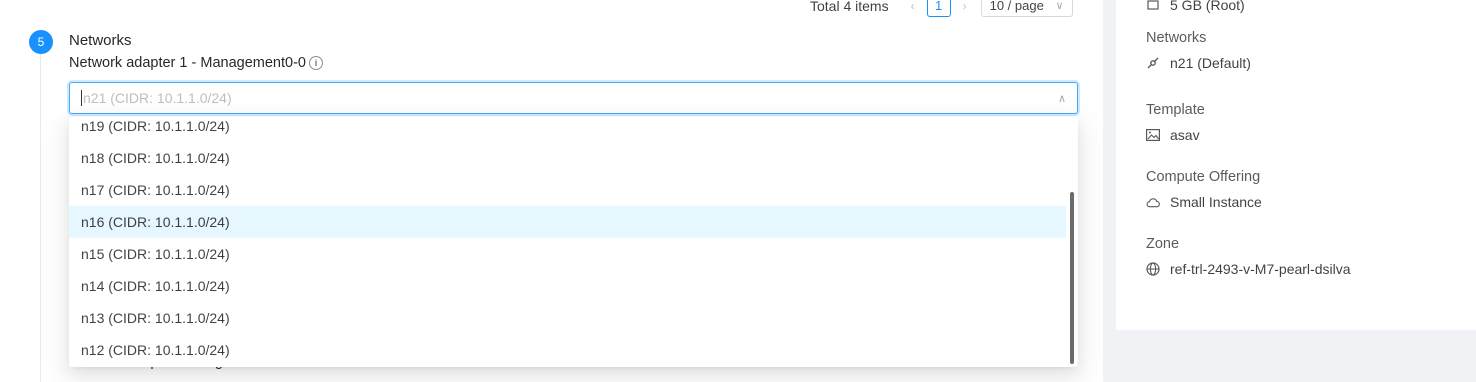 This screenshot has width=1476, height=382. Describe the element at coordinates (938, 8) in the screenshot. I see `page-1-button: 1` at that location.